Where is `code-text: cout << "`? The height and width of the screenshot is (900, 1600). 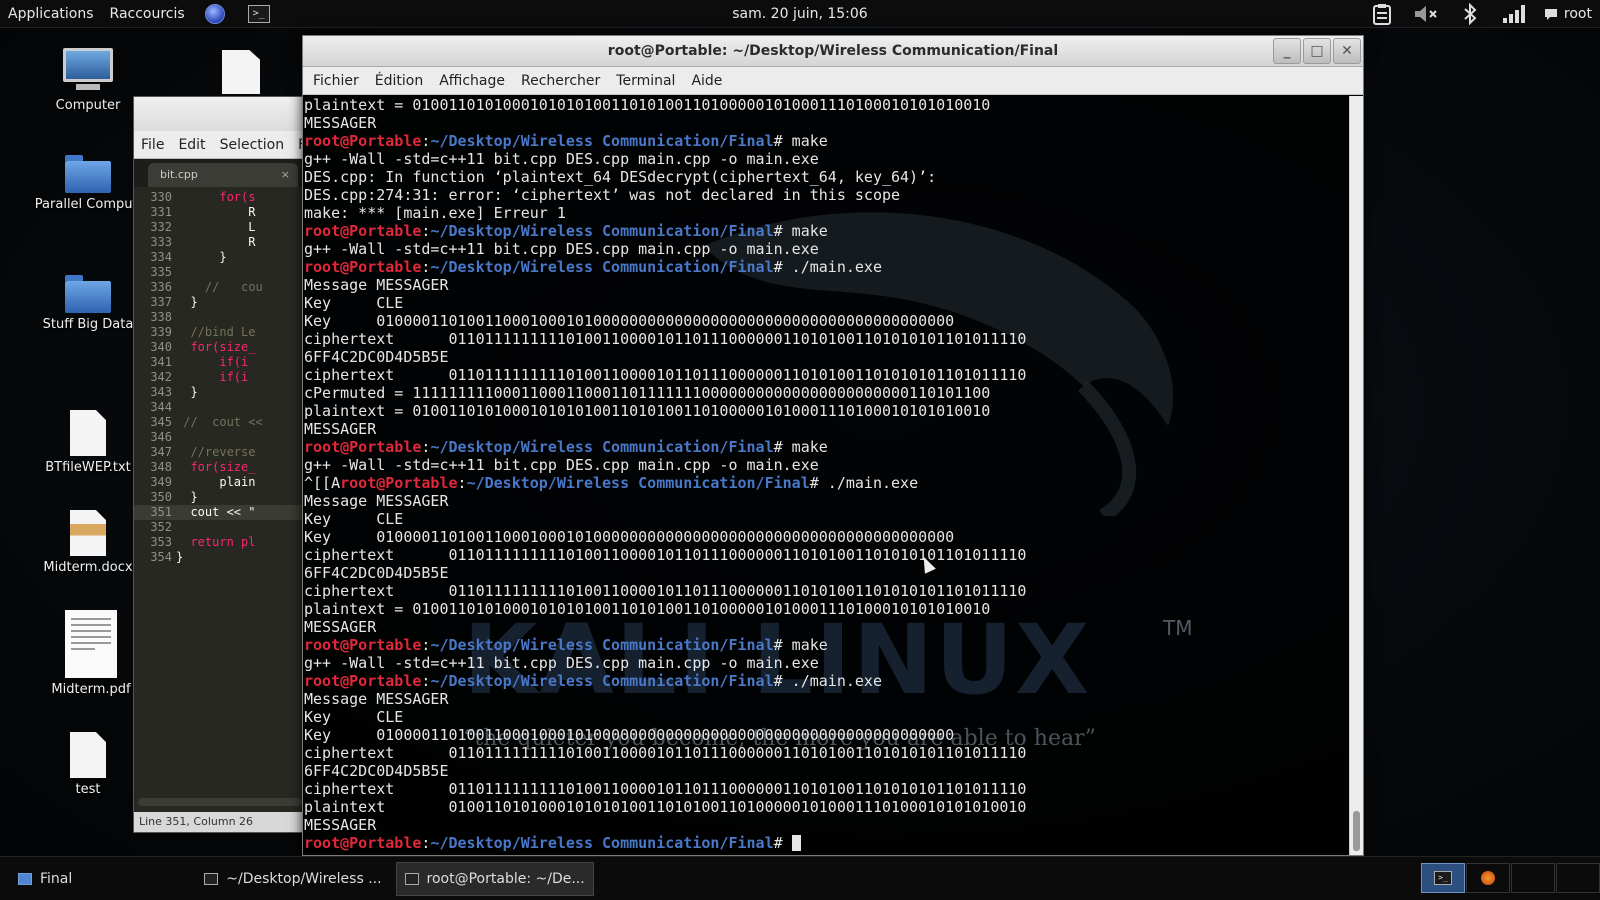
code-text: cout << " is located at coordinates (216, 512).